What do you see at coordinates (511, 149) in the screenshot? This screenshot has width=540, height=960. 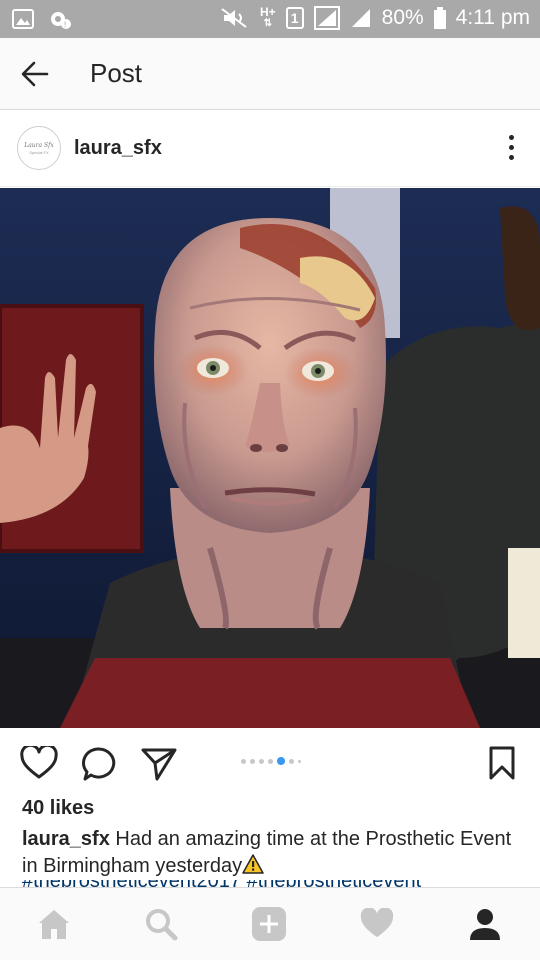 I see `more-options-button` at bounding box center [511, 149].